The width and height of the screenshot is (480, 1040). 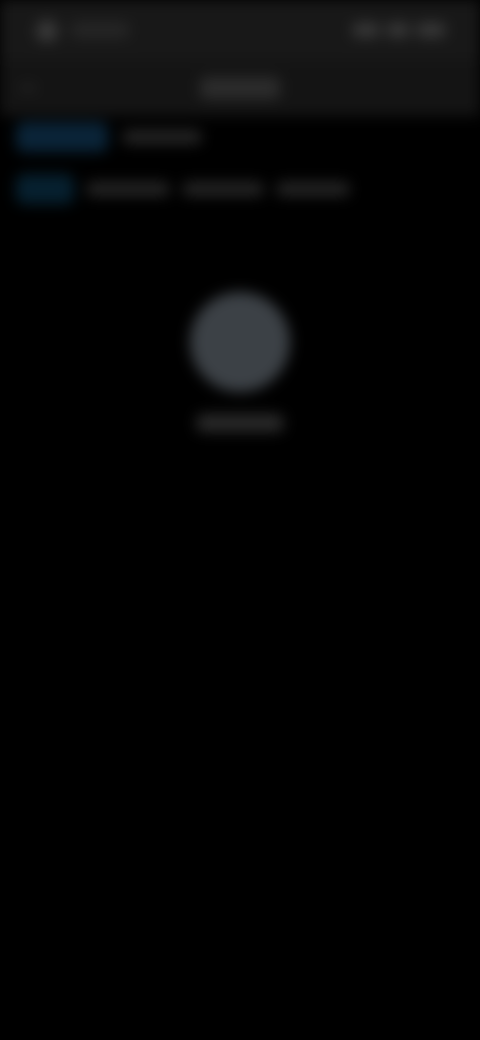 I want to click on back-arrow-icon, so click(x=28, y=88).